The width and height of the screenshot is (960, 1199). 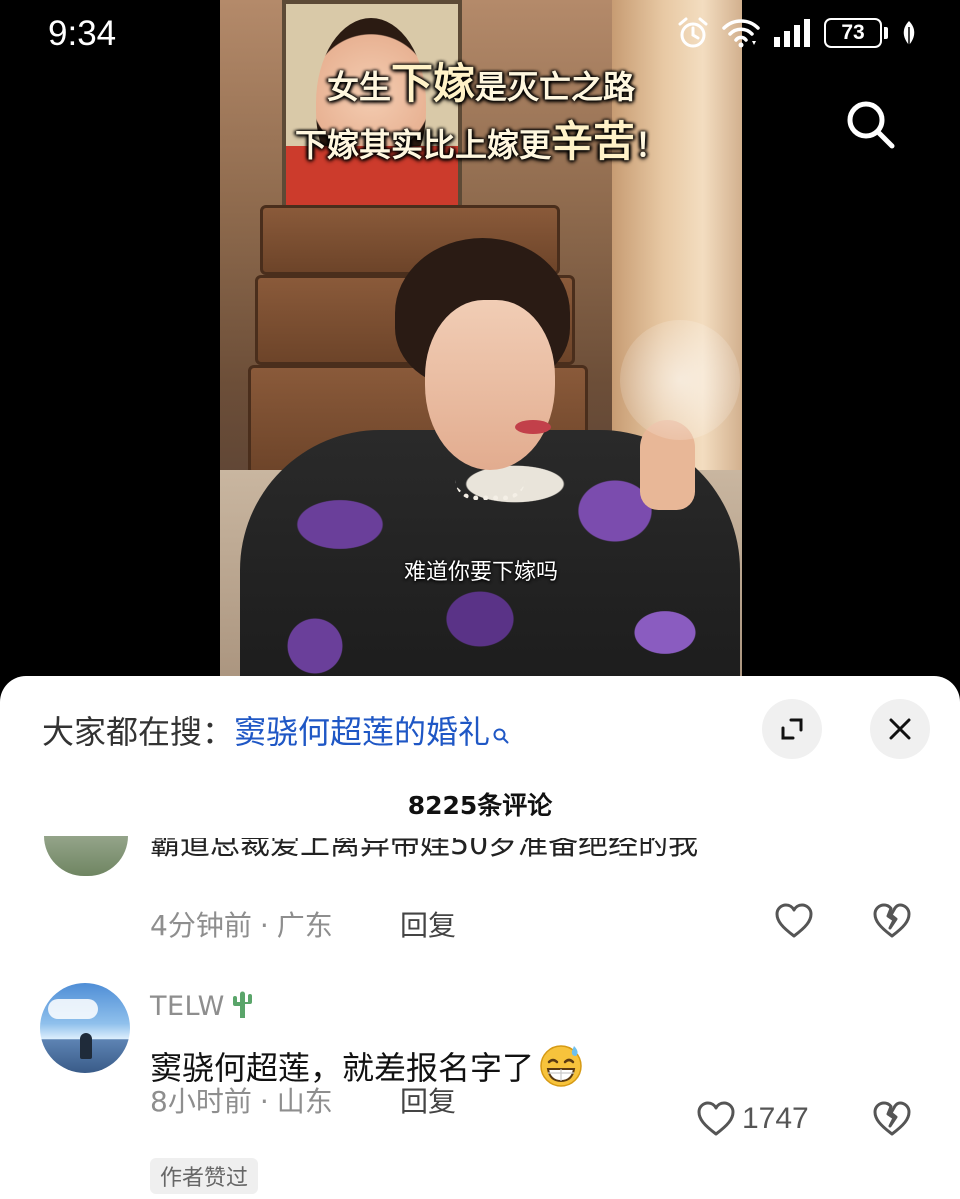 I want to click on search-button, so click(x=871, y=125).